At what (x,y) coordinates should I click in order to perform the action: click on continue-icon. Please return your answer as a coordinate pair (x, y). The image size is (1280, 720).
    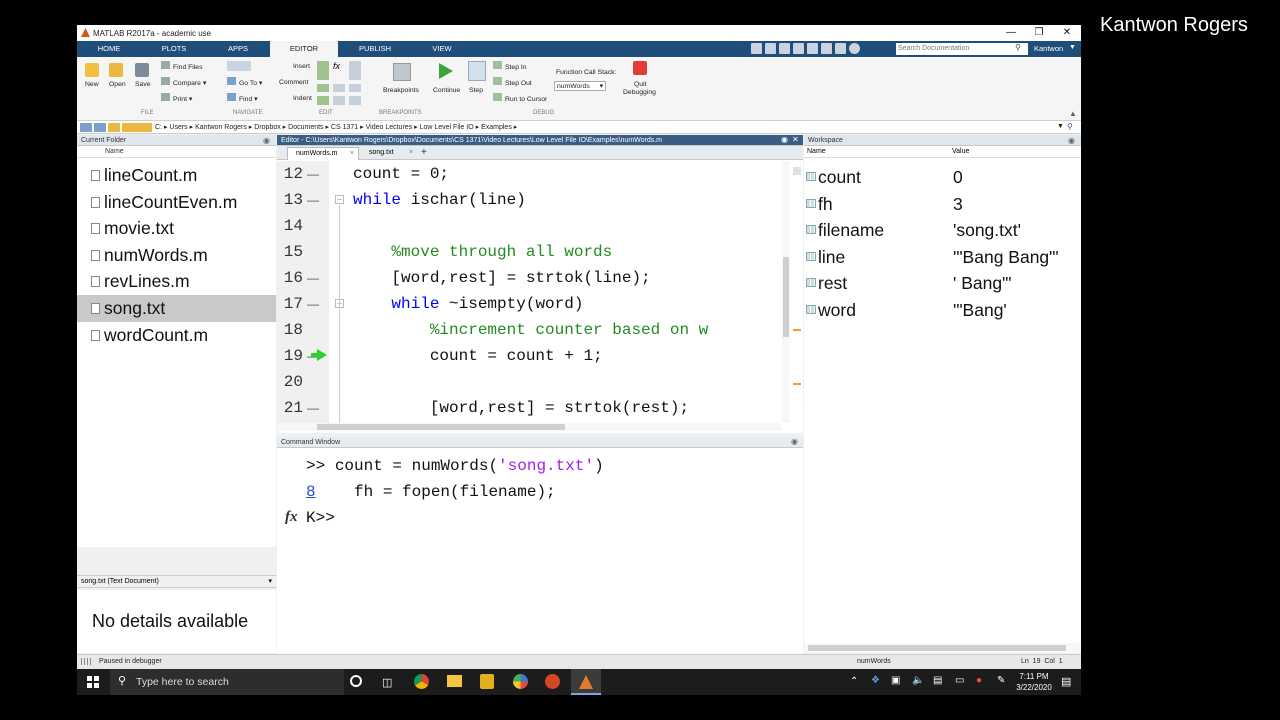
    Looking at the image, I should click on (446, 71).